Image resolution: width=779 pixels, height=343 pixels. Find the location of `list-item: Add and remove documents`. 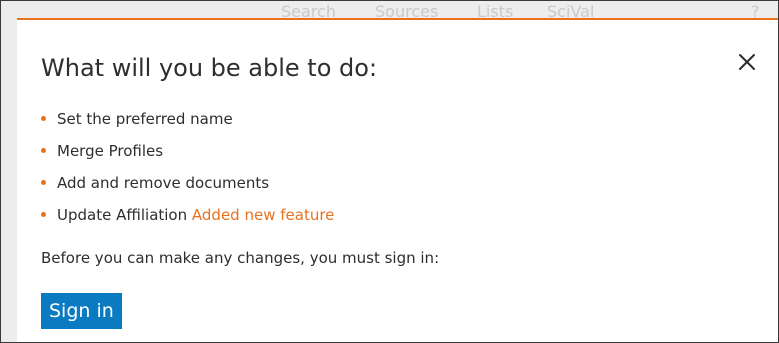

list-item: Add and remove documents is located at coordinates (187, 188).